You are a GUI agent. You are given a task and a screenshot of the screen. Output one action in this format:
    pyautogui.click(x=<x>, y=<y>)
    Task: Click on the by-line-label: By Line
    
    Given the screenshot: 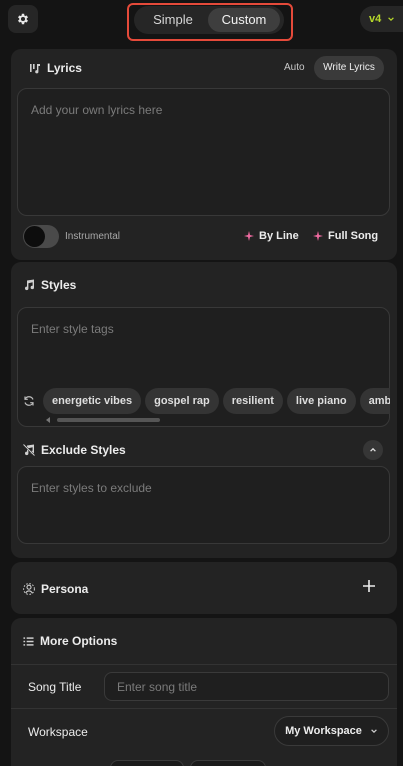 What is the action you would take?
    pyautogui.click(x=279, y=236)
    